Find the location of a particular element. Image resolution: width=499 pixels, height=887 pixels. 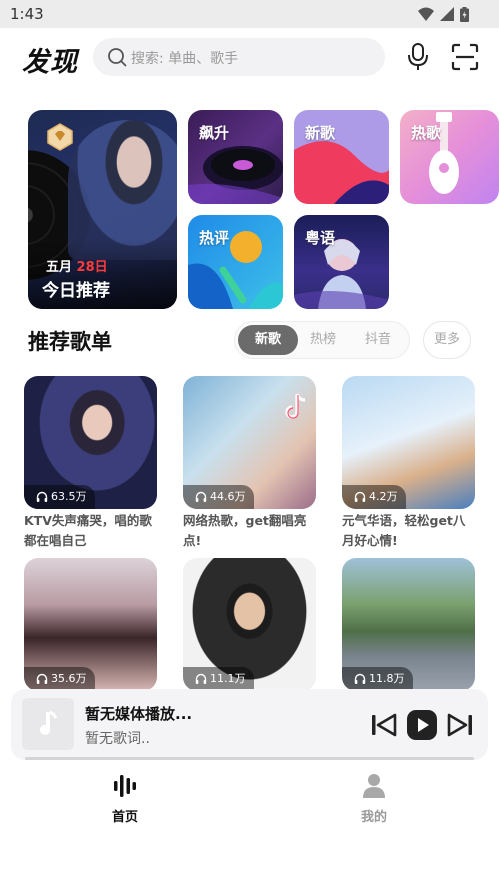

play-icon is located at coordinates (422, 725).